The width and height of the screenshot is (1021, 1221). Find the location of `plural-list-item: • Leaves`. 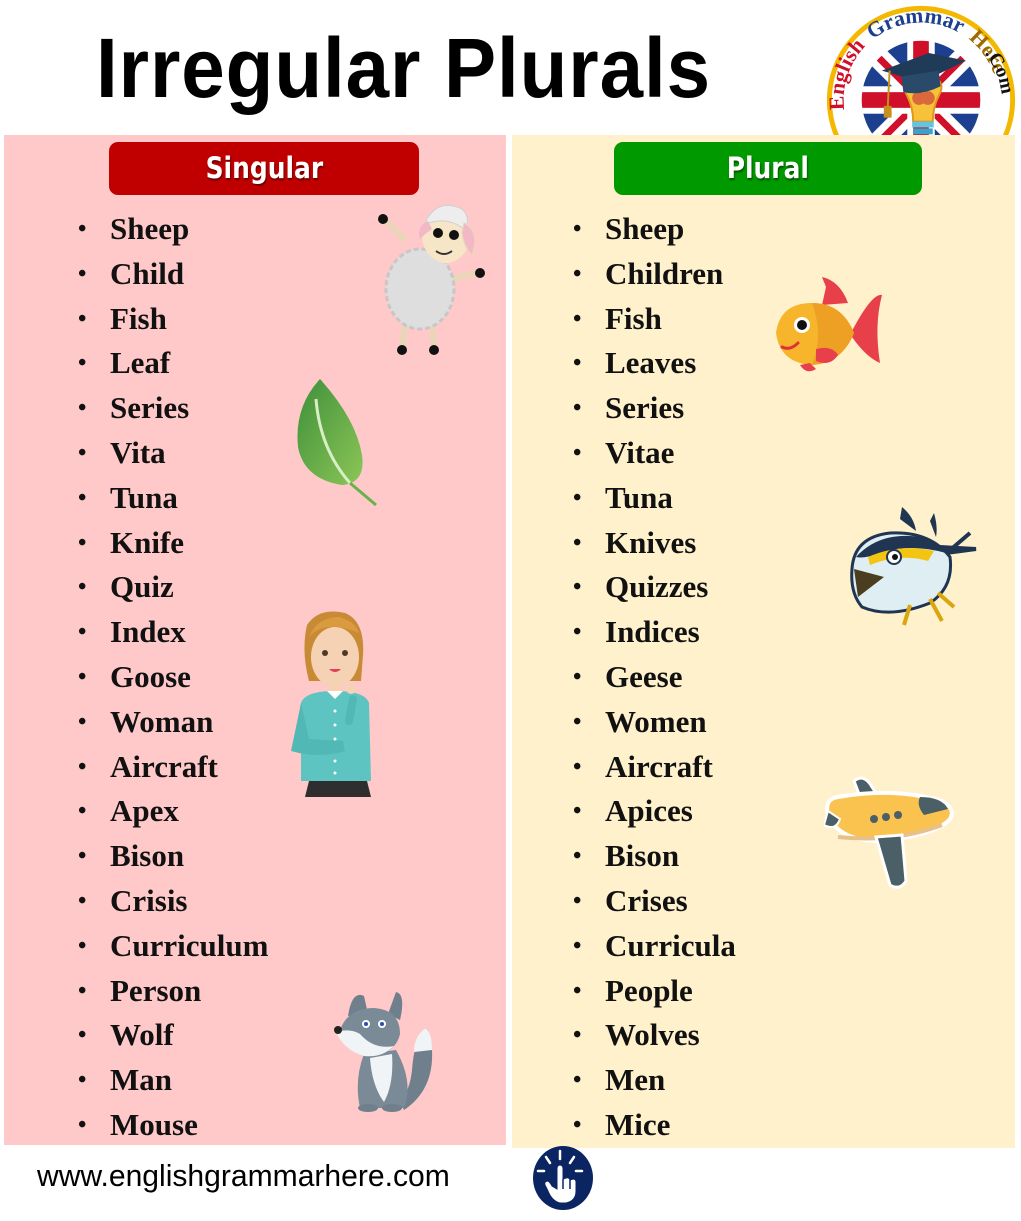

plural-list-item: • Leaves is located at coordinates (654, 363).